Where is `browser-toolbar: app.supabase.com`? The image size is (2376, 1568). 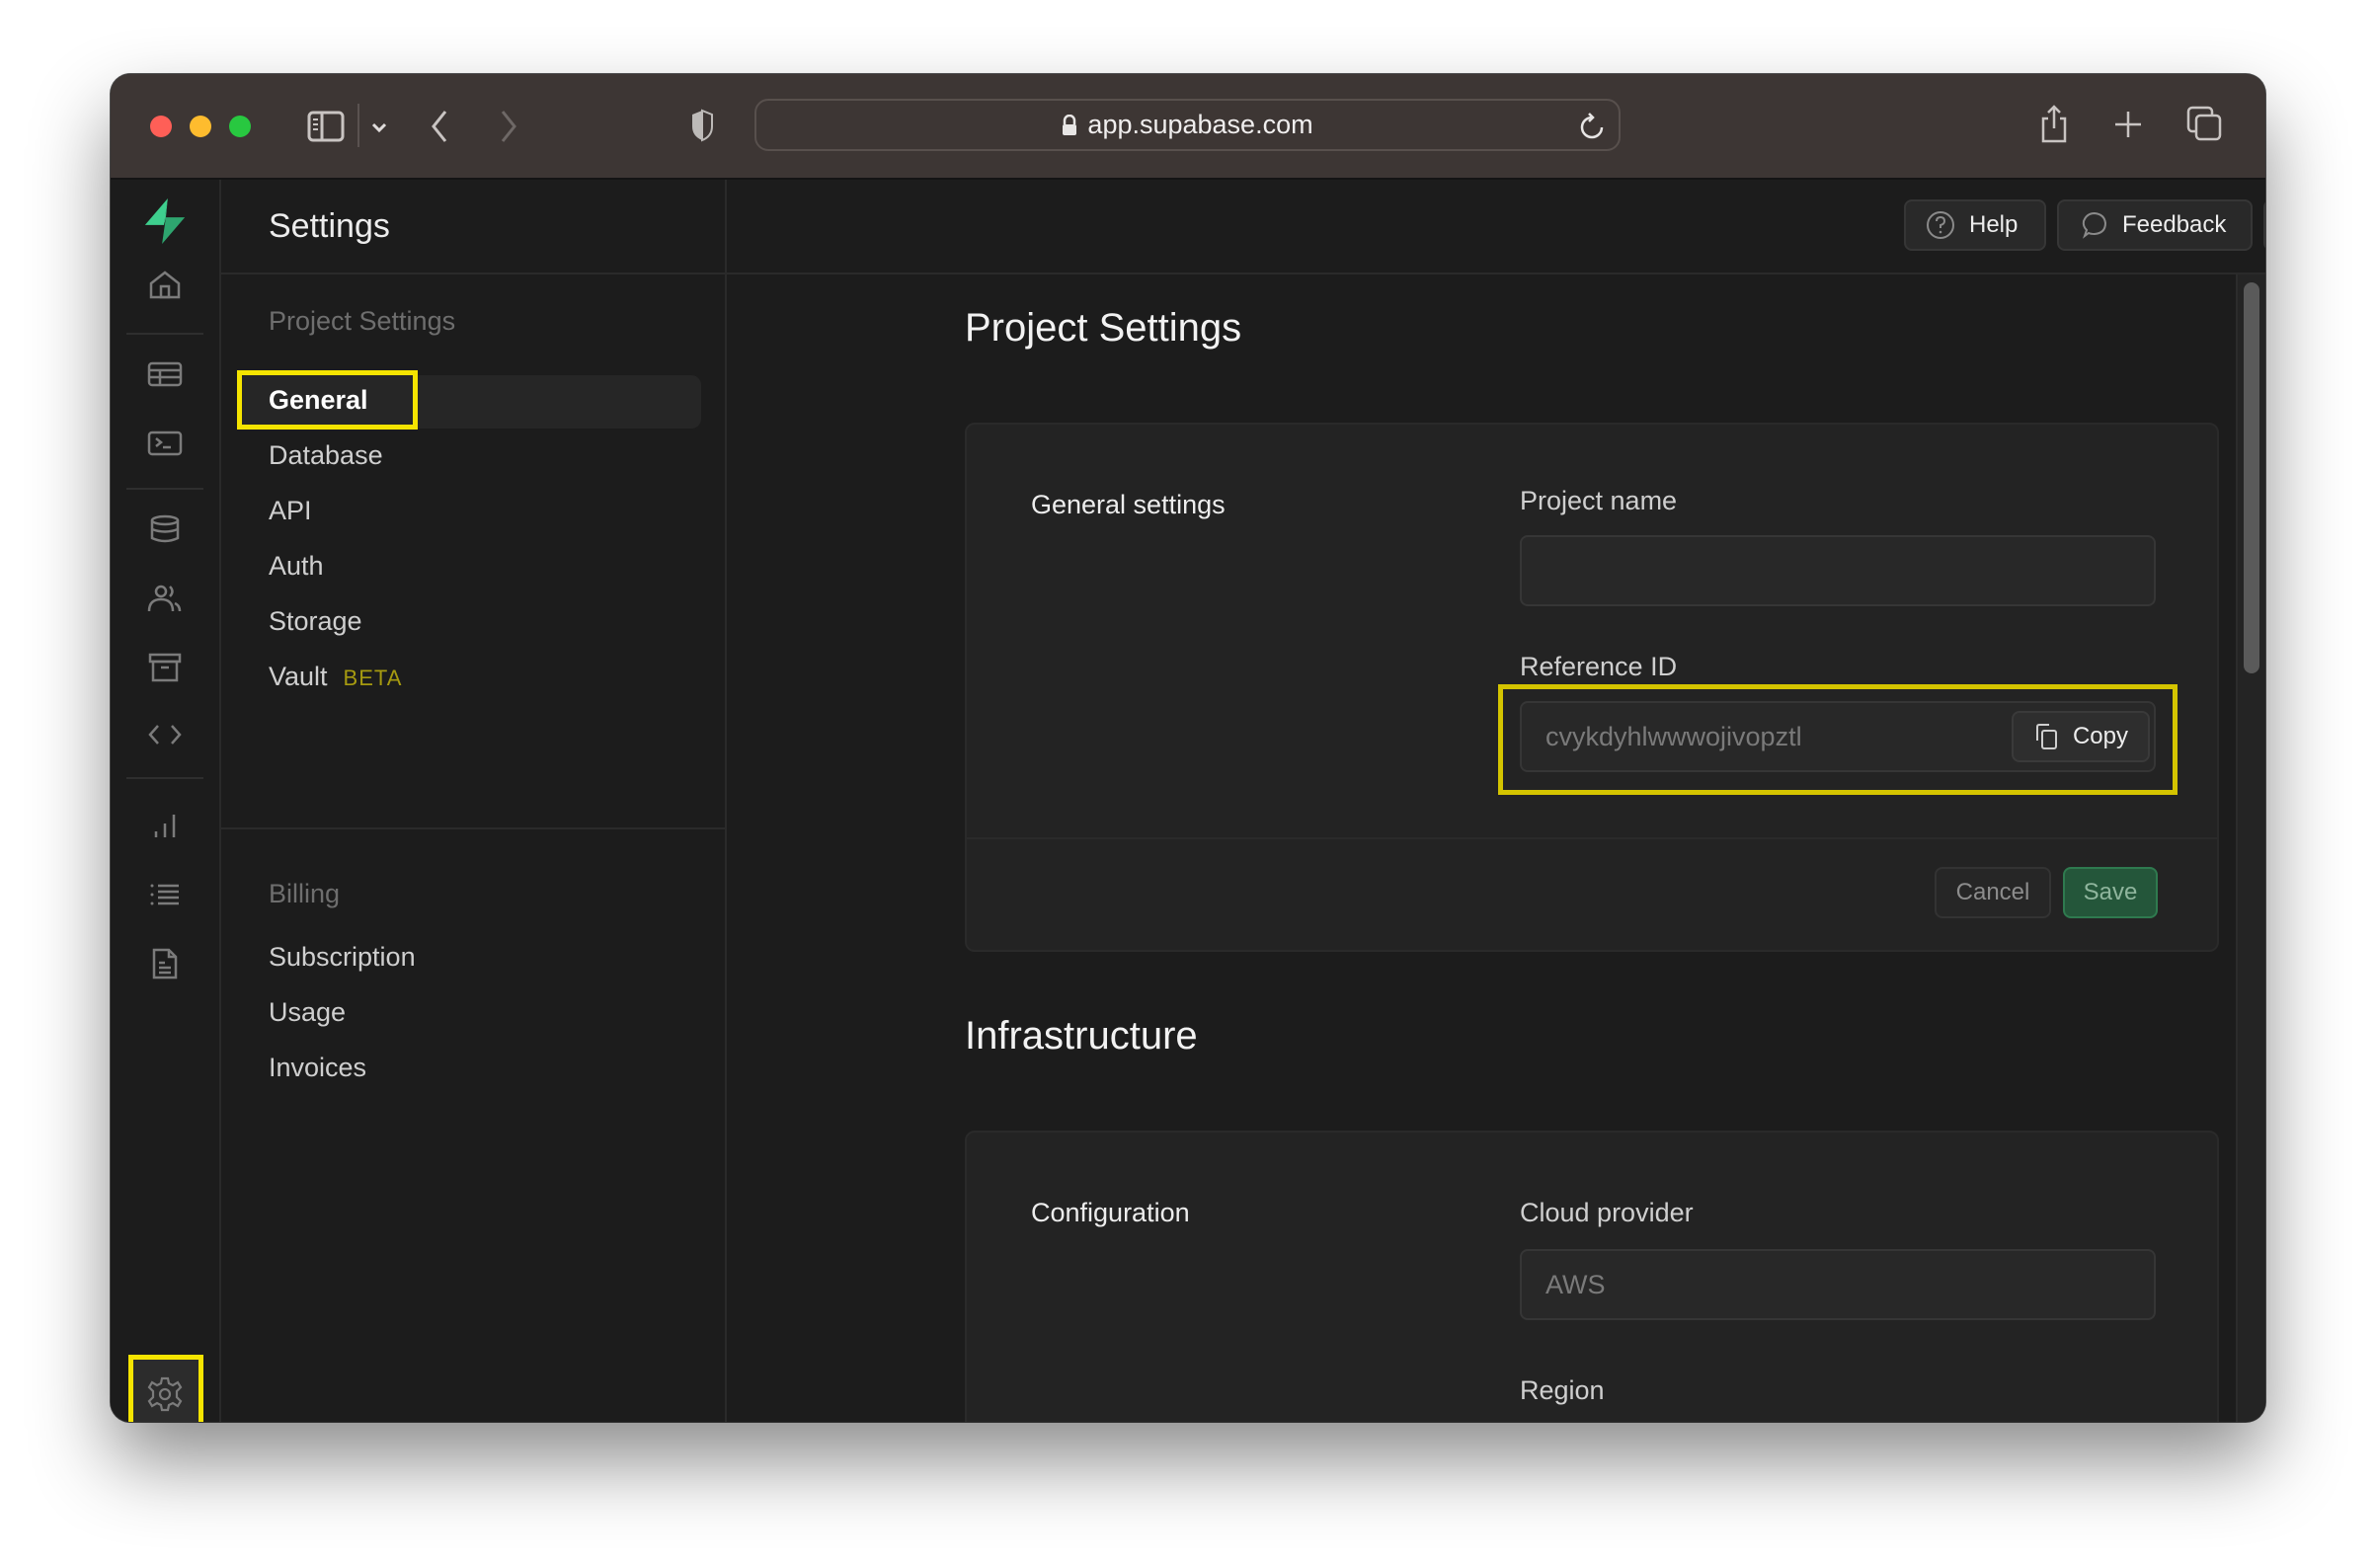
browser-toolbar: app.supabase.com is located at coordinates (1188, 127).